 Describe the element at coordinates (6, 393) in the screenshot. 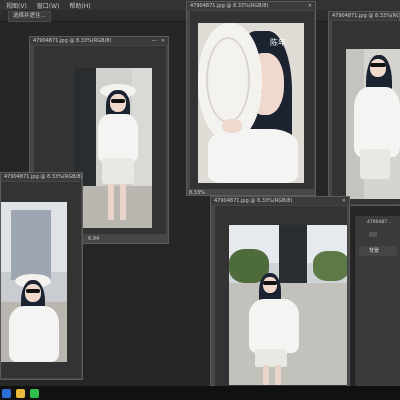

I see `photoshop-icon` at that location.